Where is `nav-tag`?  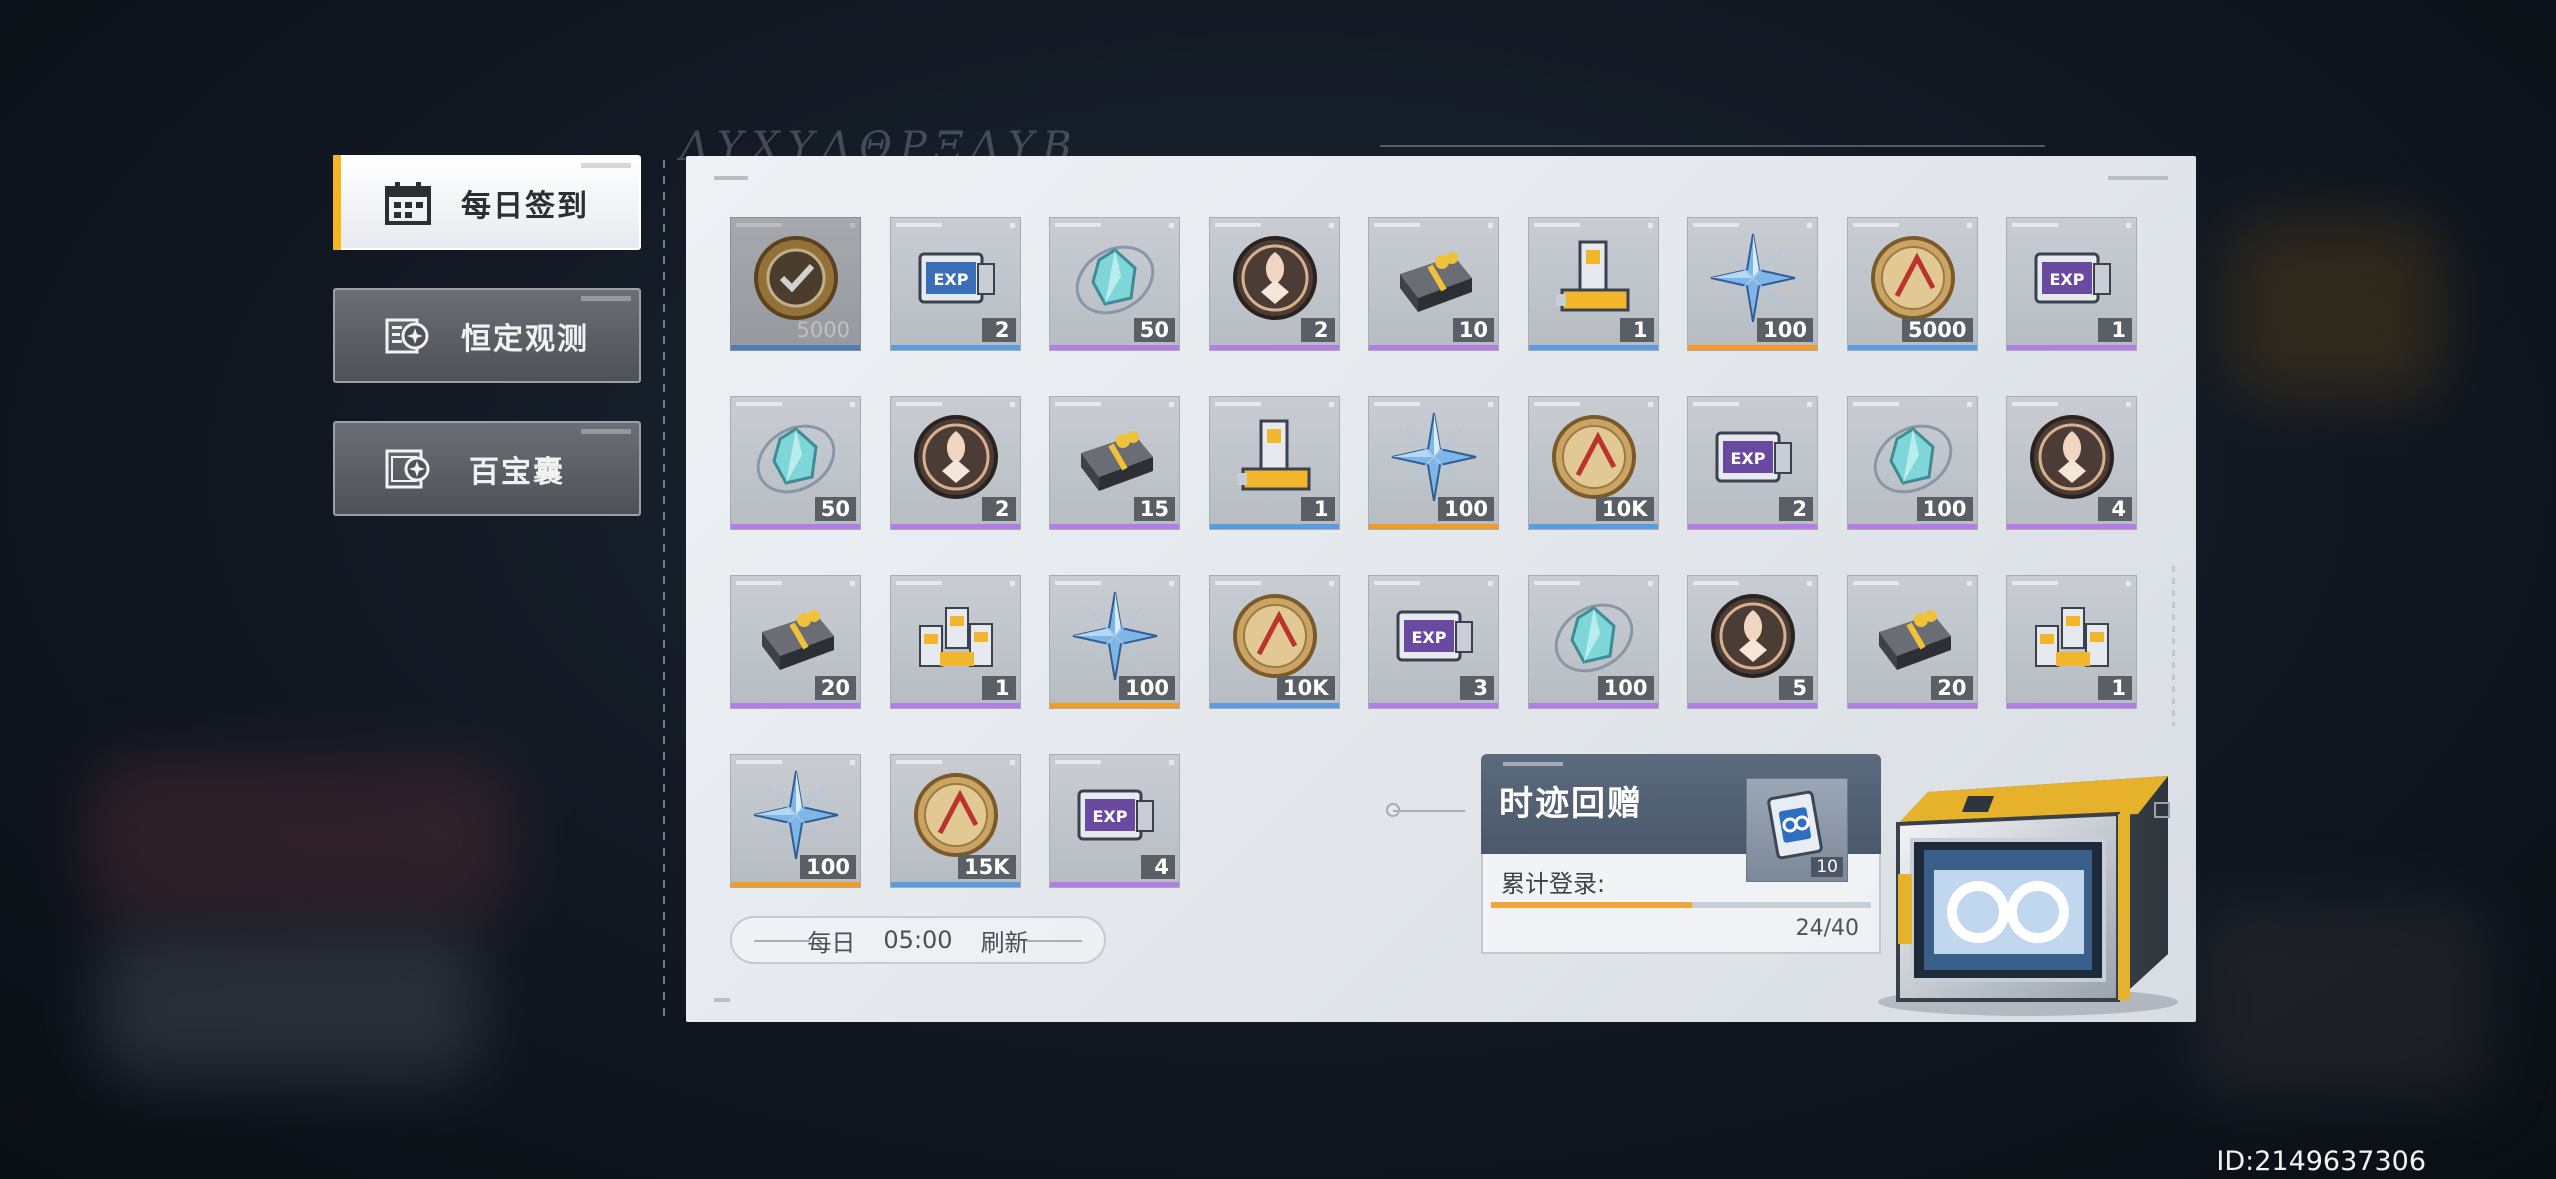 nav-tag is located at coordinates (606, 431).